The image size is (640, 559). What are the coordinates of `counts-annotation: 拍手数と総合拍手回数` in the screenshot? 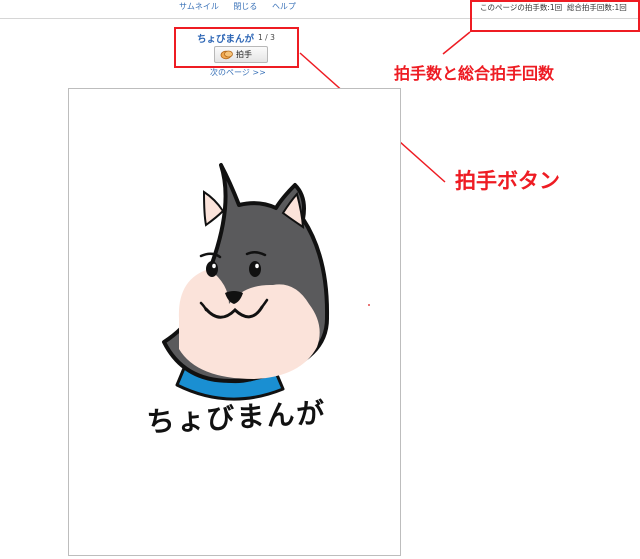 It's located at (474, 73).